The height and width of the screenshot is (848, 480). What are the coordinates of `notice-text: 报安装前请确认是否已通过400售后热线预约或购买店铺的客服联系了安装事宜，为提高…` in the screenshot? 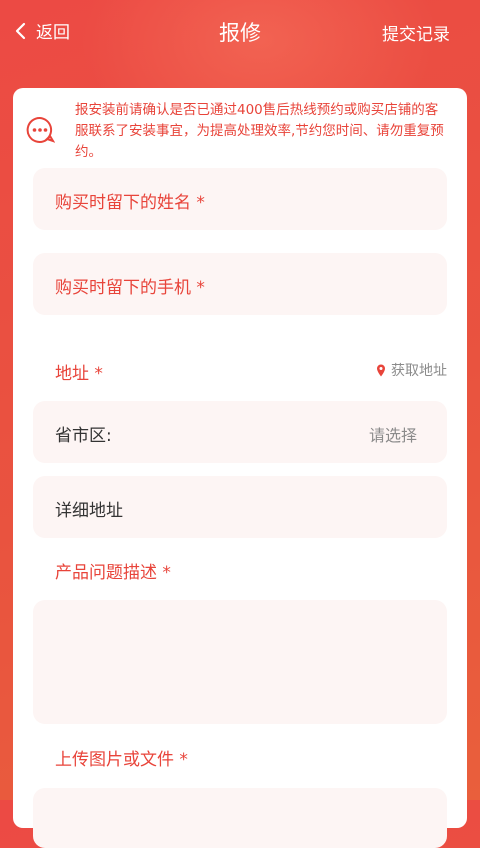 It's located at (259, 131).